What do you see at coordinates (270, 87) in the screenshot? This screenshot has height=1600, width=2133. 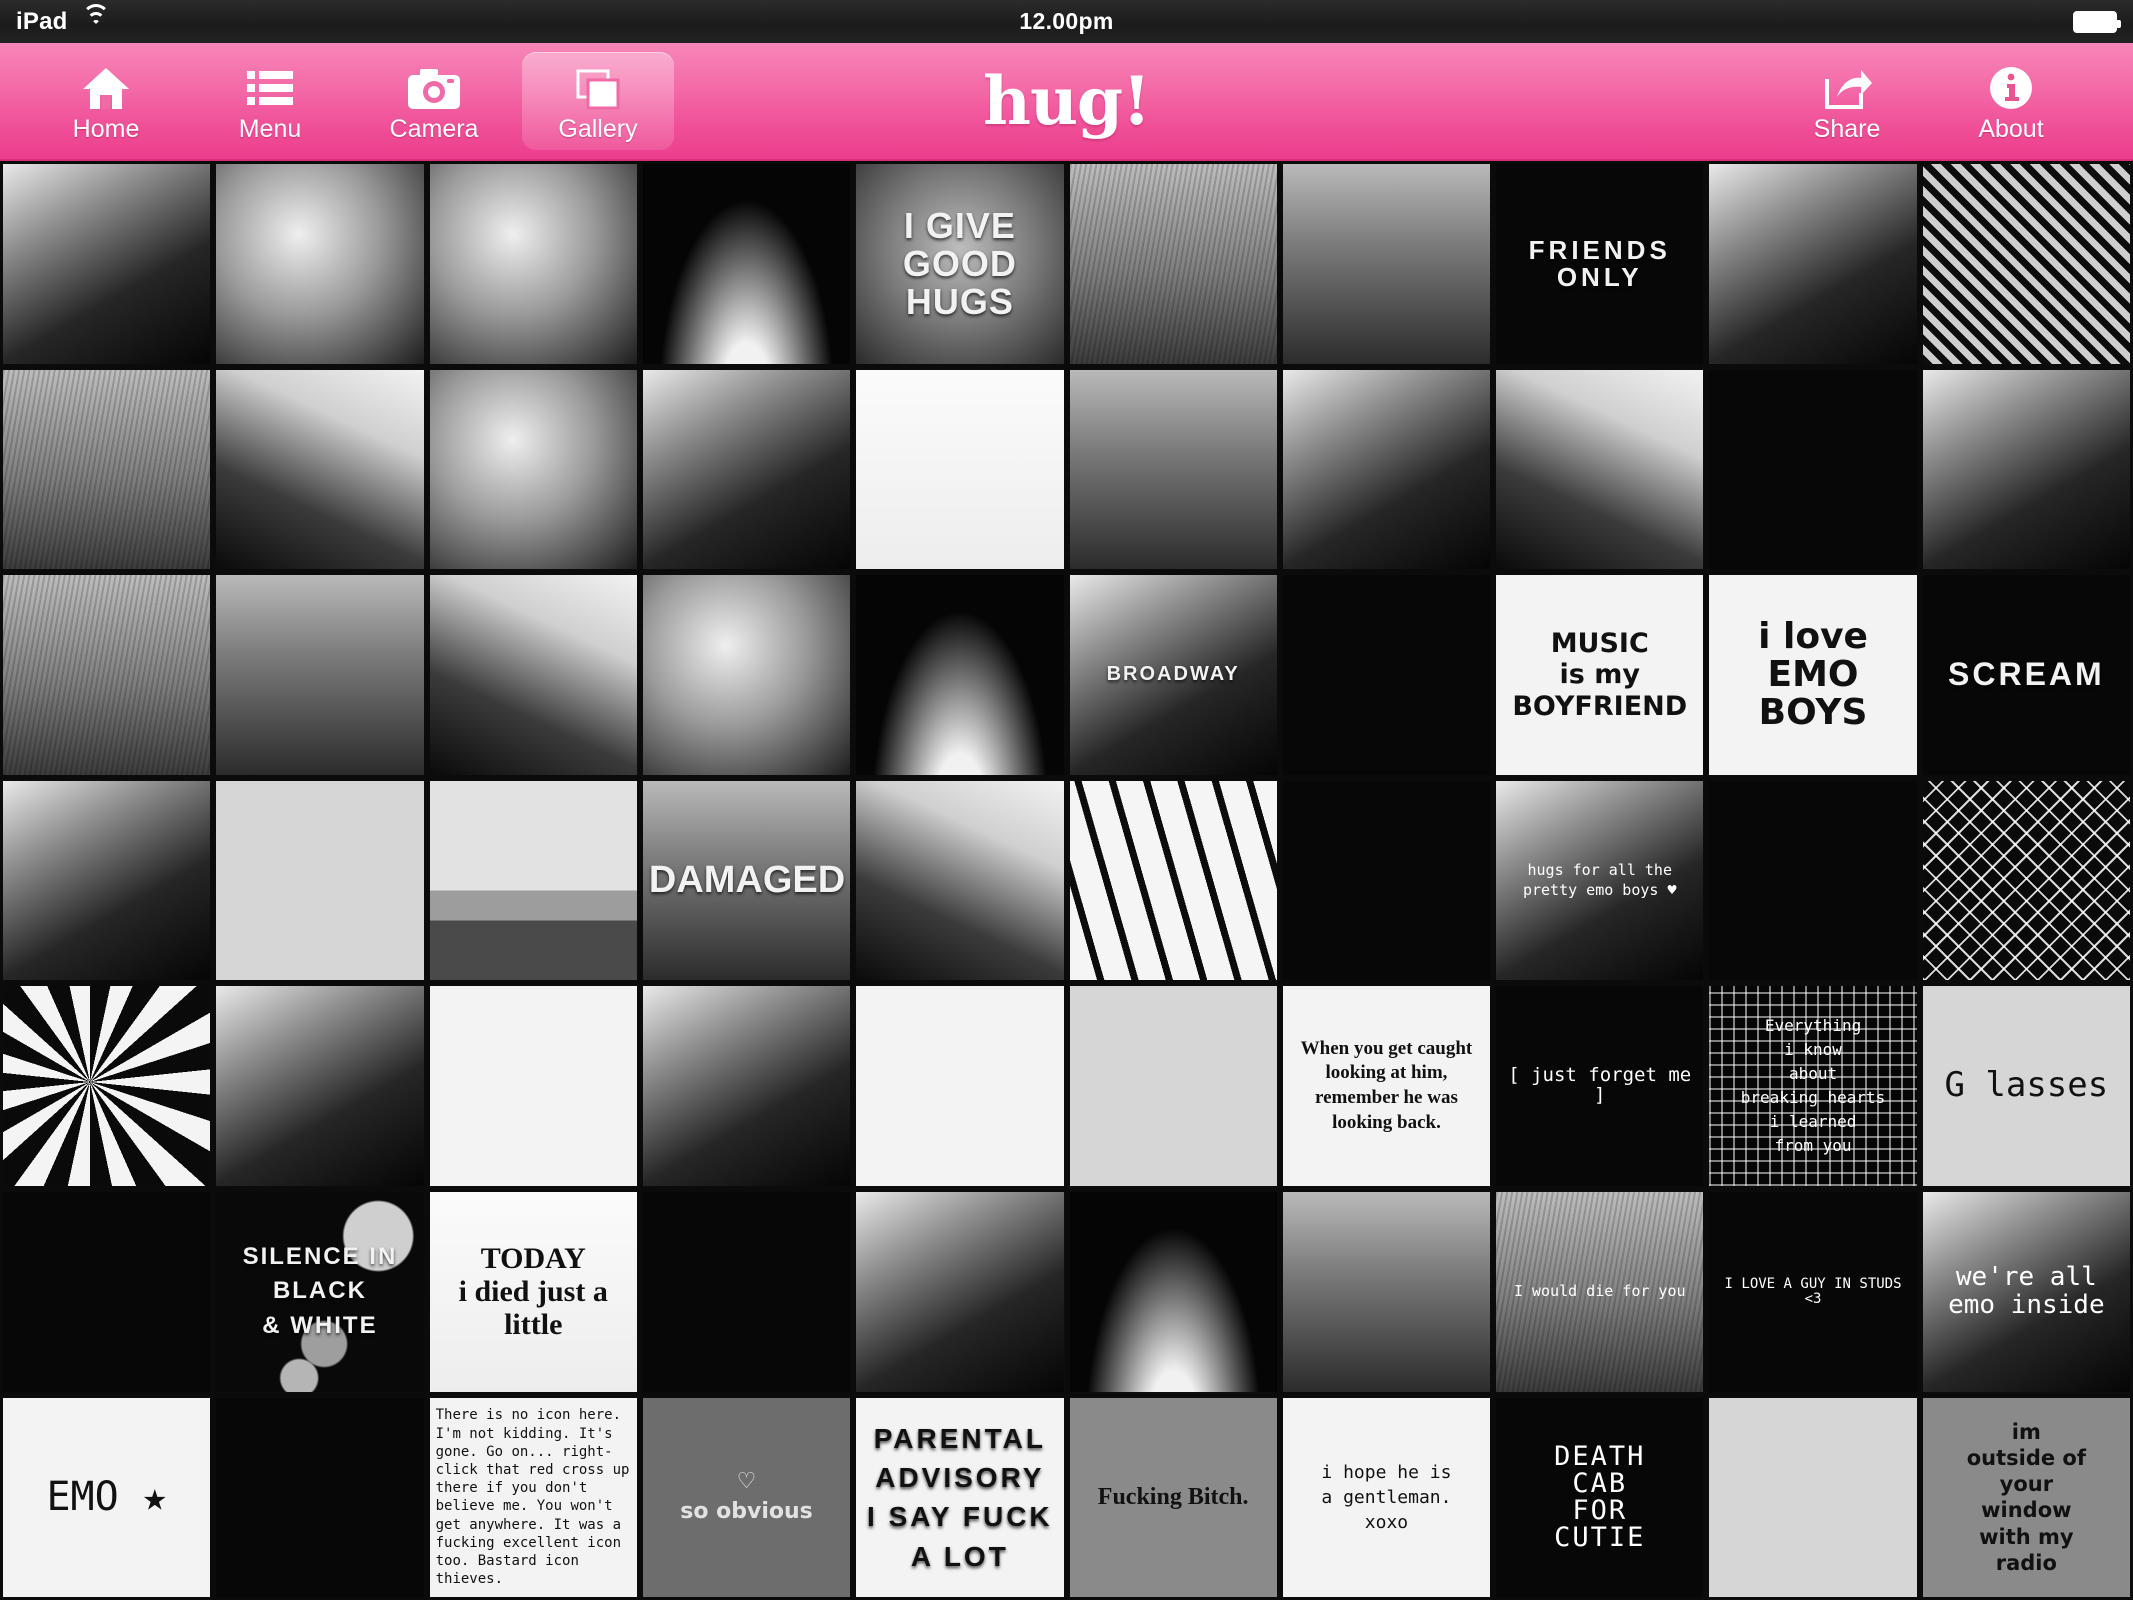 I see `list-icon` at bounding box center [270, 87].